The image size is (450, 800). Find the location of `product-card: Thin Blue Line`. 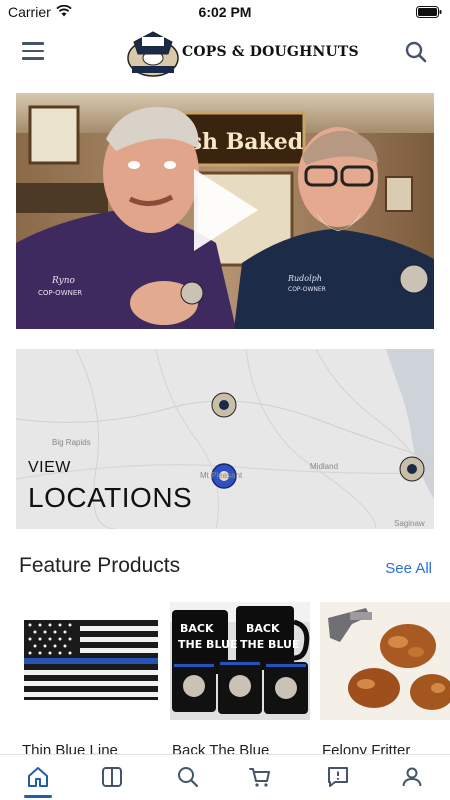

product-card: Thin Blue Line is located at coordinates (90, 680).